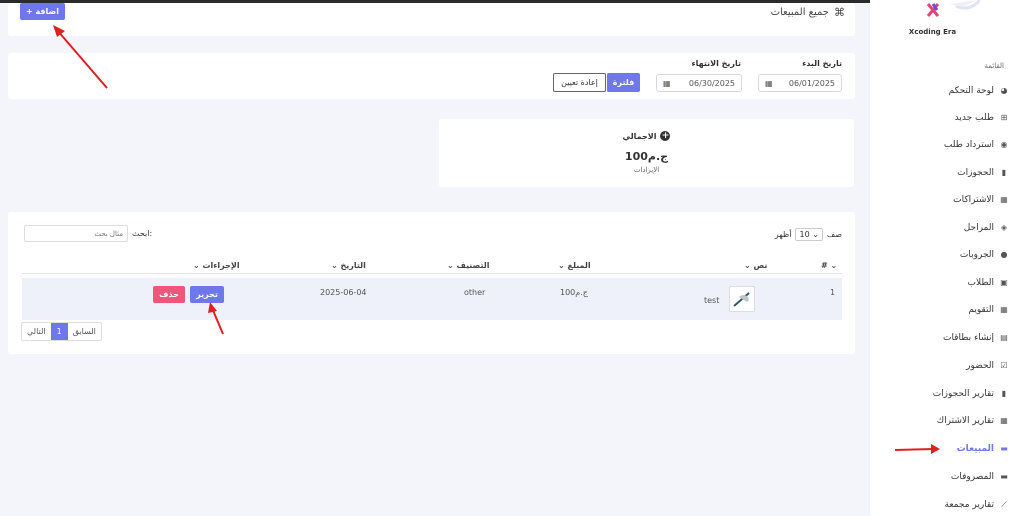  Describe the element at coordinates (829, 265) in the screenshot. I see `column-header-number: # ⌄` at that location.